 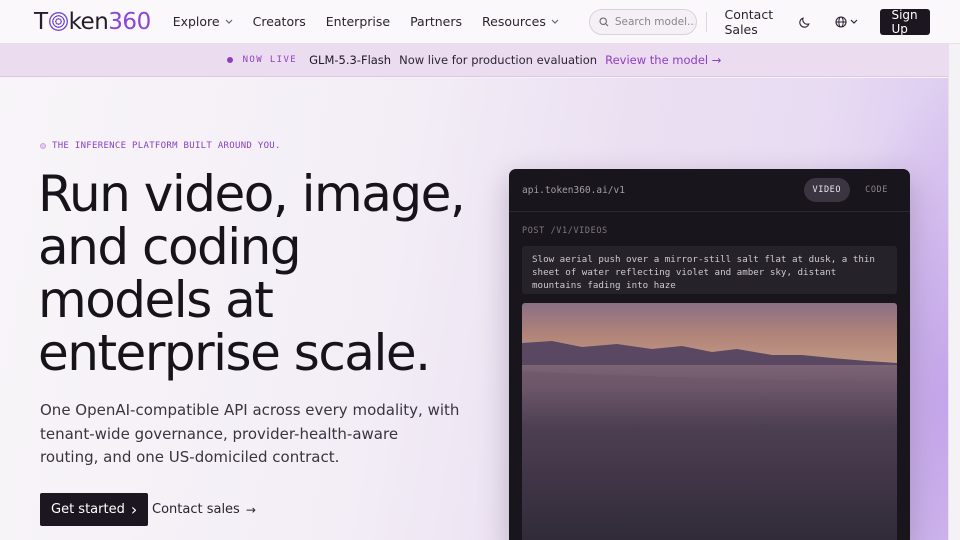 I want to click on nav-resources: Resources, so click(x=520, y=21).